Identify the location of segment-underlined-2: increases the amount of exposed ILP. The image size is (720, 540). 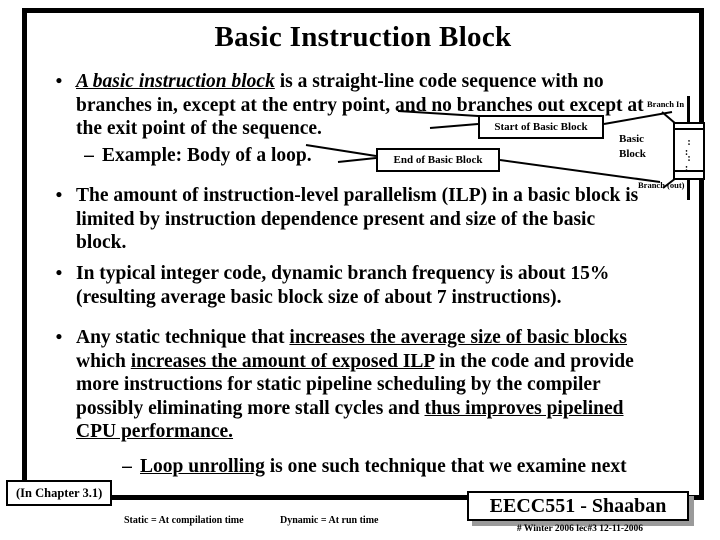
(282, 361).